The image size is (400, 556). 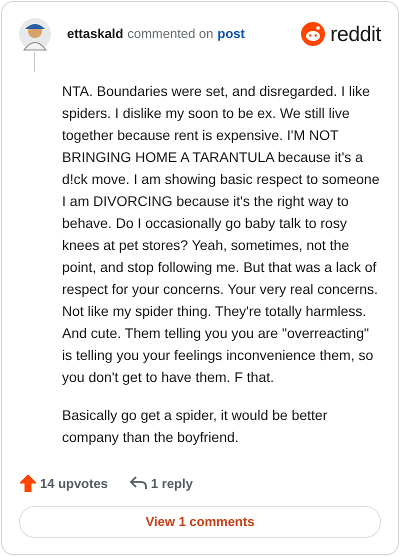 I want to click on reply-icon, so click(x=138, y=483).